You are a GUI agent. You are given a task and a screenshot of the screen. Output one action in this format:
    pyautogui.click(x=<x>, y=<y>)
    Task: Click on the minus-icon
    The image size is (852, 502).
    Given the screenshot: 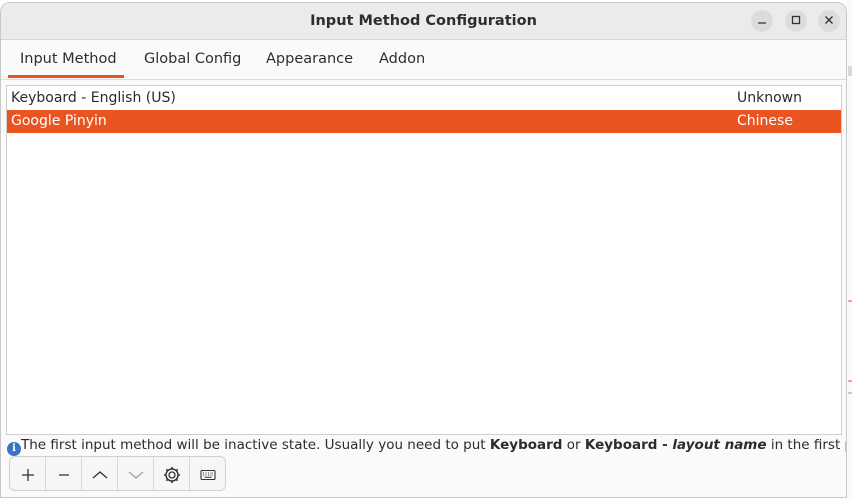 What is the action you would take?
    pyautogui.click(x=63, y=474)
    